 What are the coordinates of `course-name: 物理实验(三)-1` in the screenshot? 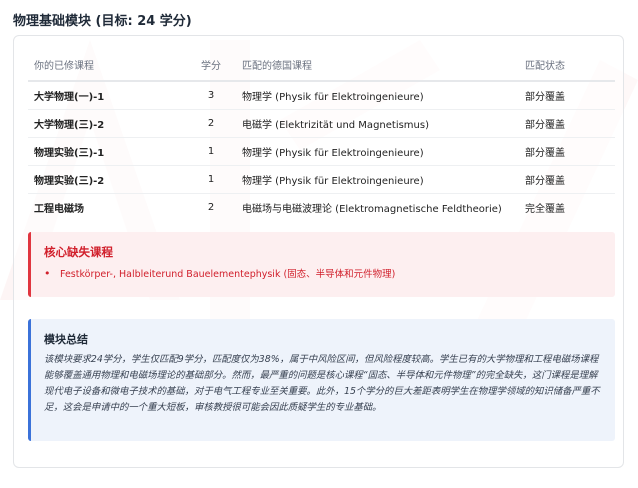 It's located at (104, 151).